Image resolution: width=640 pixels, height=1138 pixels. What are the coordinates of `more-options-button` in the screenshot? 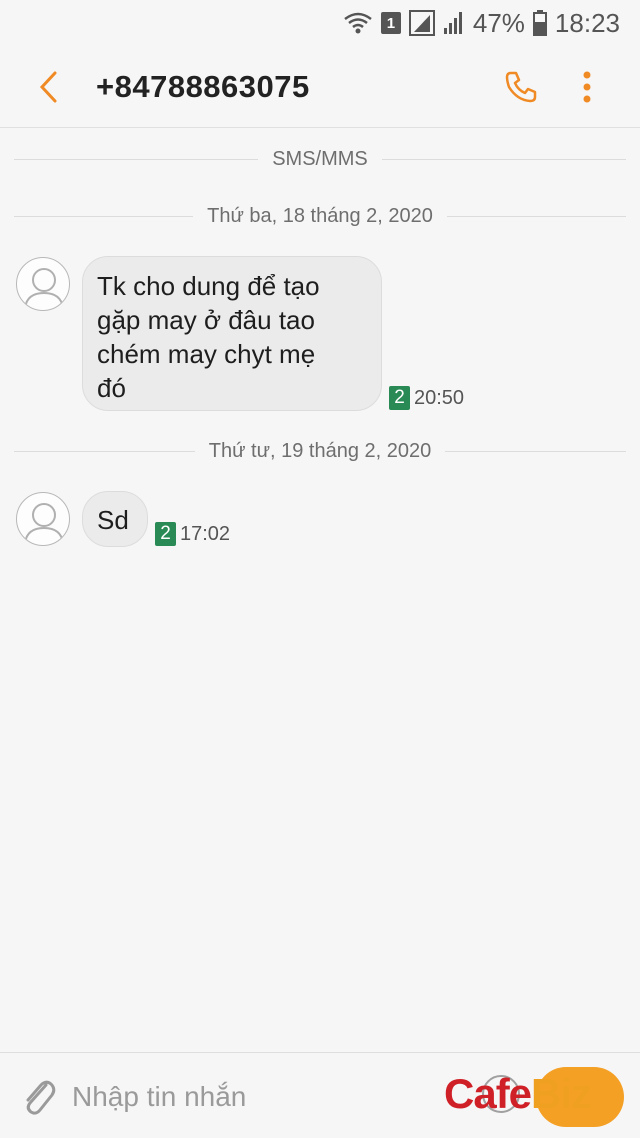 It's located at (587, 87).